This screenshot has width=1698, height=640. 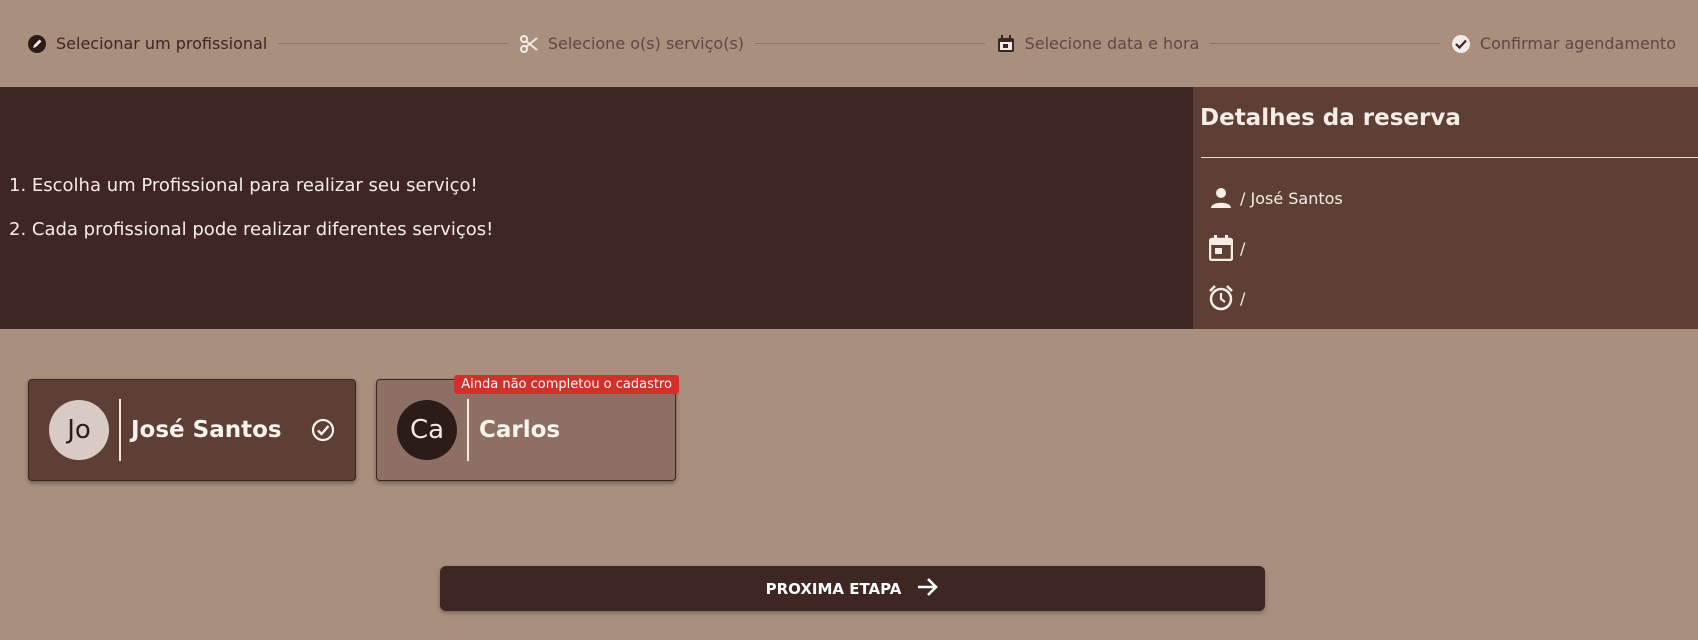 What do you see at coordinates (1221, 198) in the screenshot?
I see `person-icon` at bounding box center [1221, 198].